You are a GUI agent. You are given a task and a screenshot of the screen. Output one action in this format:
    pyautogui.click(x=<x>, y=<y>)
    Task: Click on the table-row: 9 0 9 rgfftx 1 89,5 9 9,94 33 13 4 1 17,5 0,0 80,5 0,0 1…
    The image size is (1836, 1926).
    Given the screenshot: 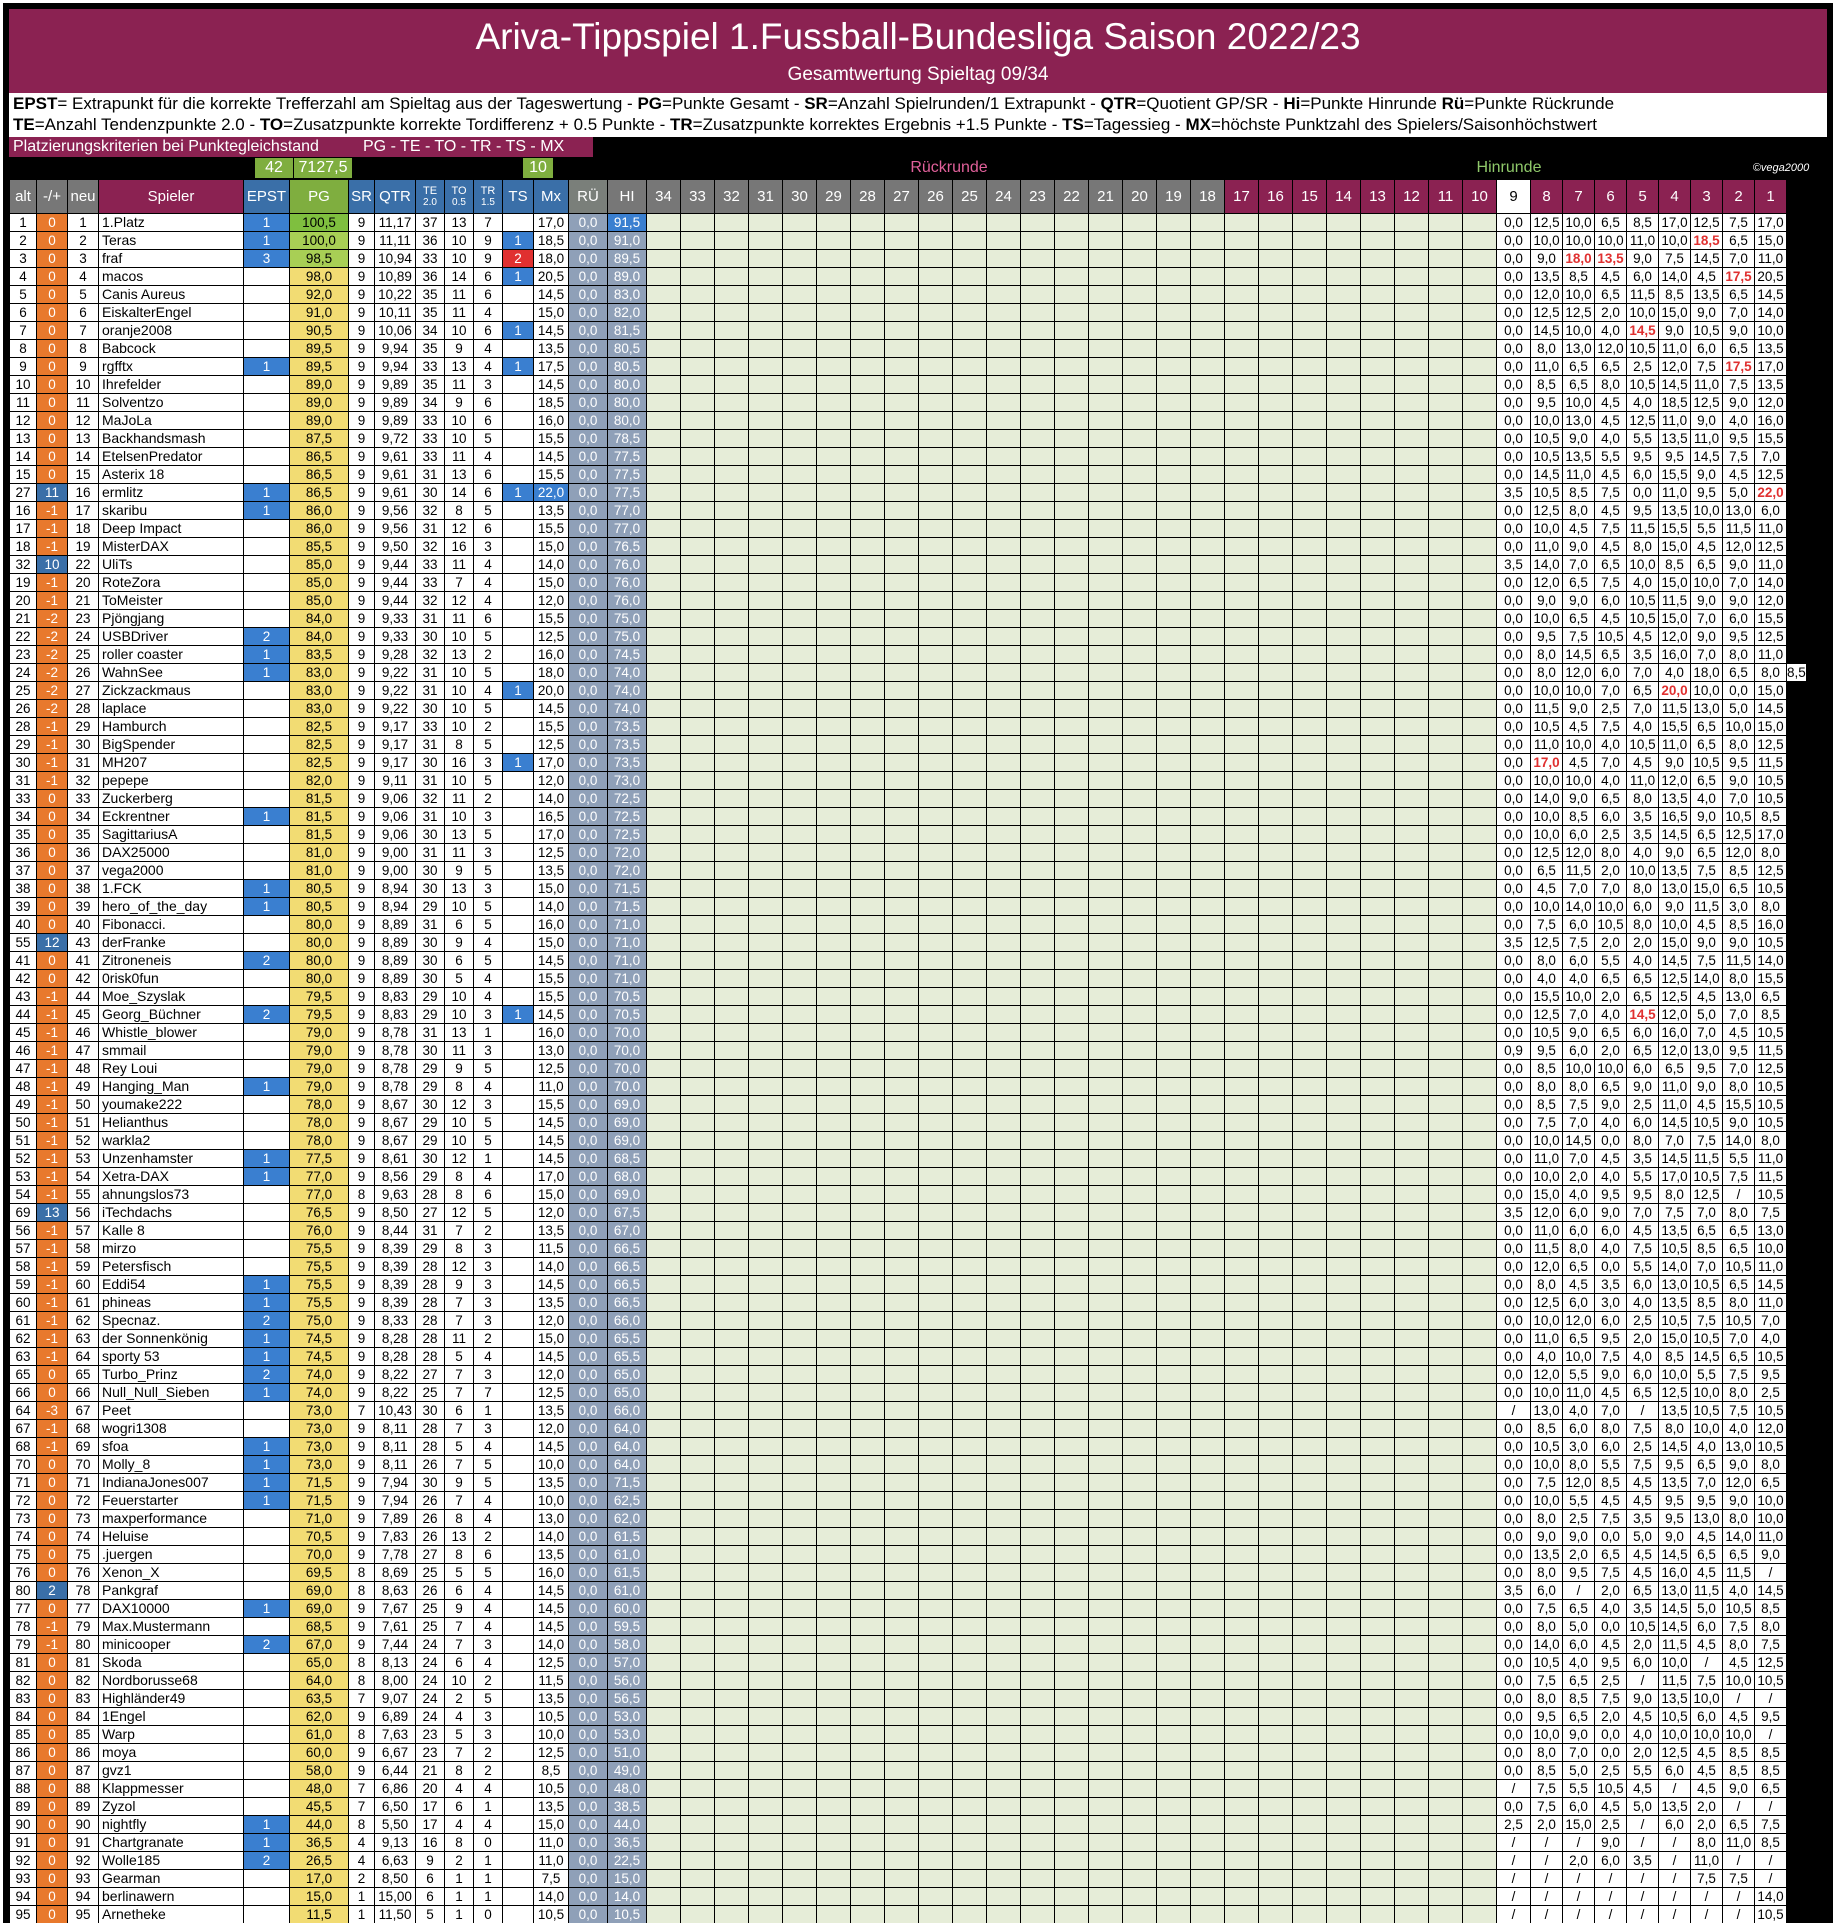 What is the action you would take?
    pyautogui.click(x=908, y=366)
    